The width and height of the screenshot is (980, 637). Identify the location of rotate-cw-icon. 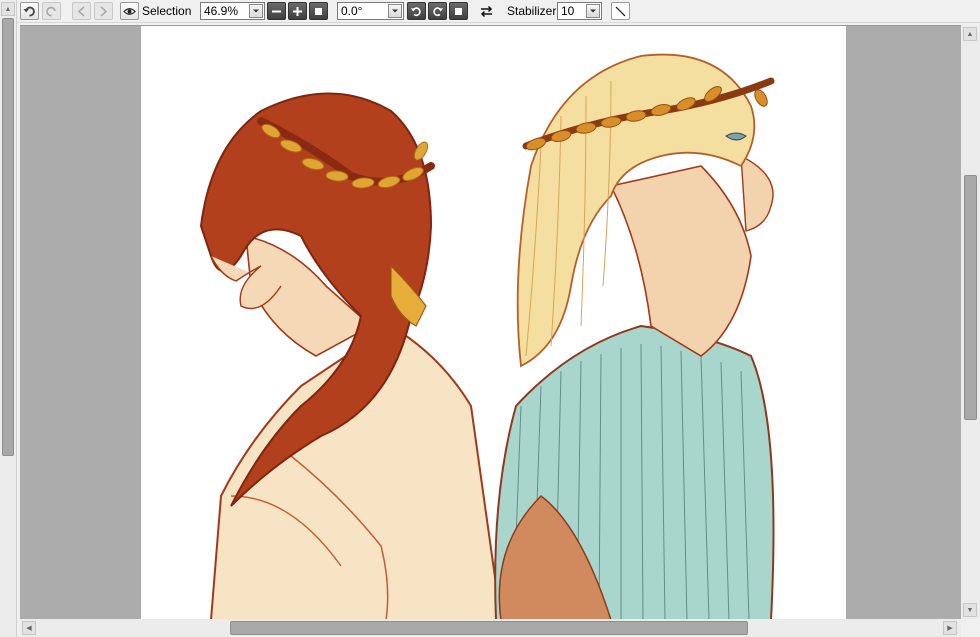
(438, 11).